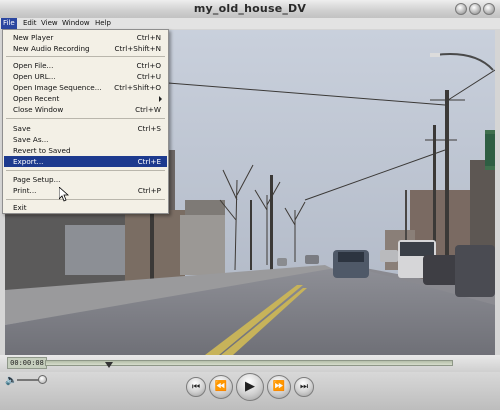 Image resolution: width=500 pixels, height=410 pixels. What do you see at coordinates (103, 23) in the screenshot?
I see `menu-help: Help` at bounding box center [103, 23].